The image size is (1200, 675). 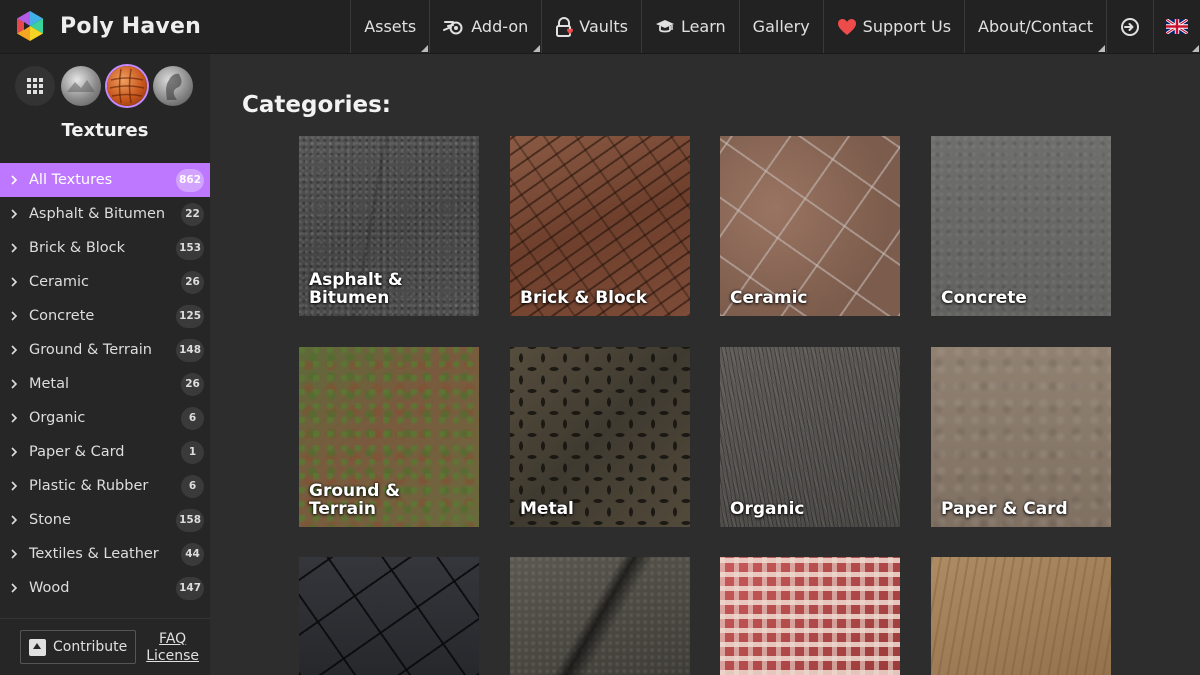 I want to click on category-wood: Wood 147, so click(x=105, y=588).